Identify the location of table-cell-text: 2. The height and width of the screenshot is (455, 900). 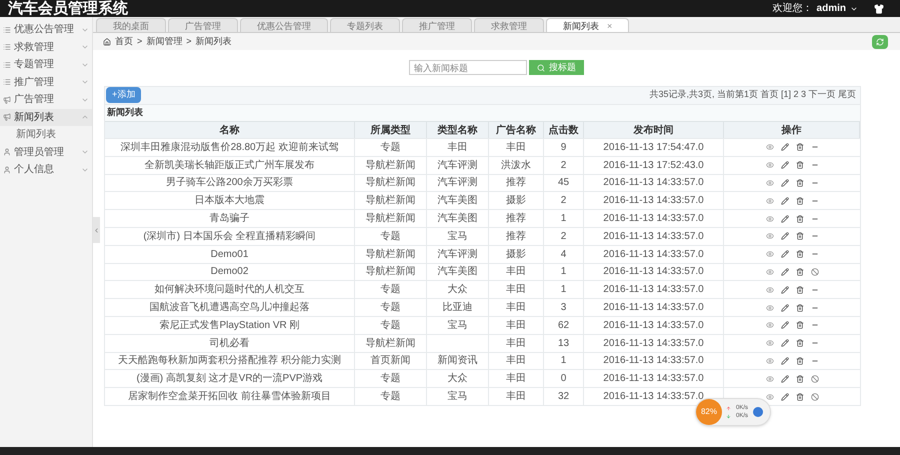
(563, 237).